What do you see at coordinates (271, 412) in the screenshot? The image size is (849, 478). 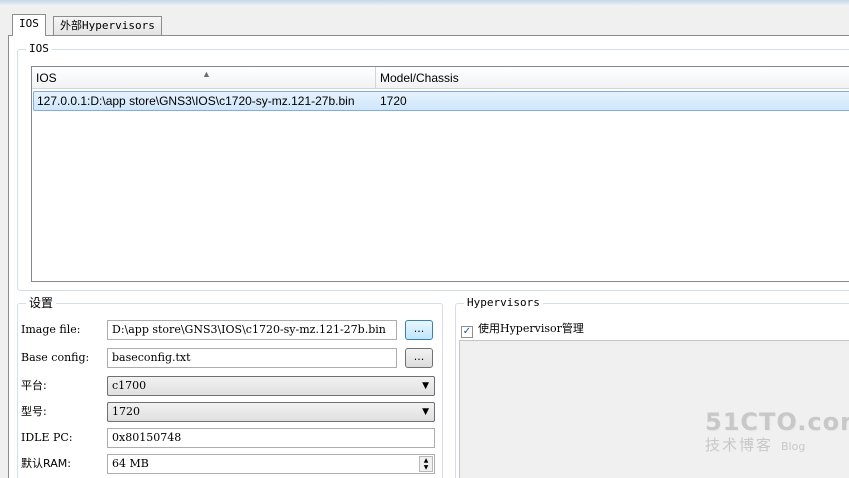 I see `model-select: 1720 ▼` at bounding box center [271, 412].